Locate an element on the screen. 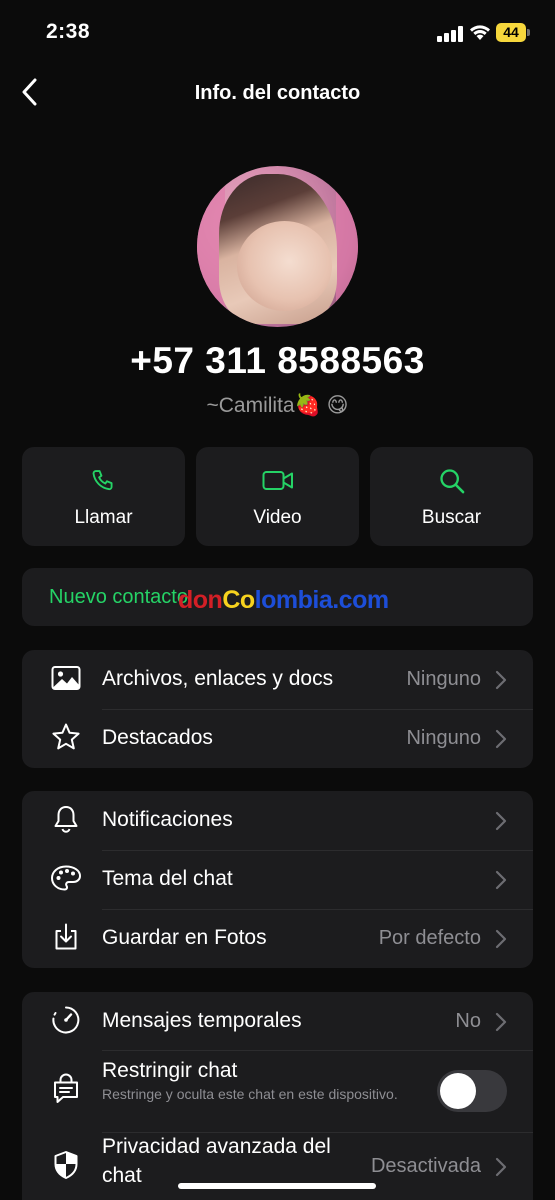 The image size is (555, 1200). wifi-icon is located at coordinates (480, 32).